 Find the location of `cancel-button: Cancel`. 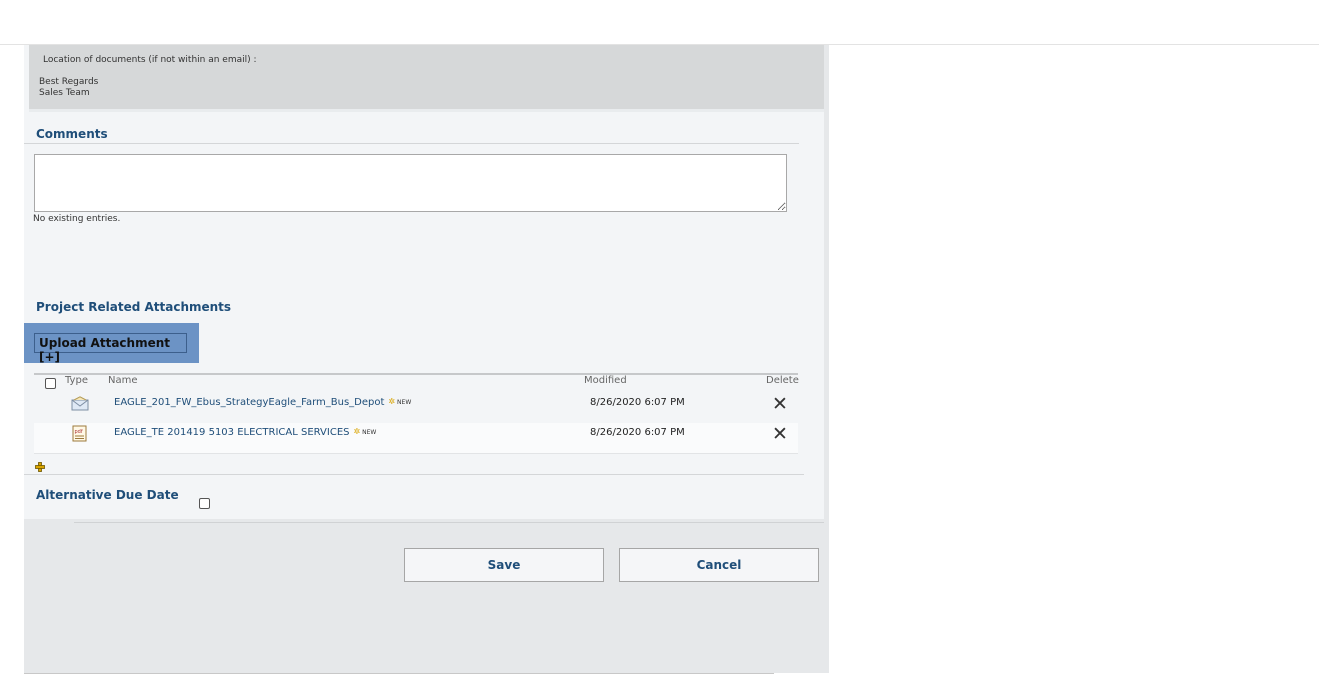

cancel-button: Cancel is located at coordinates (719, 565).